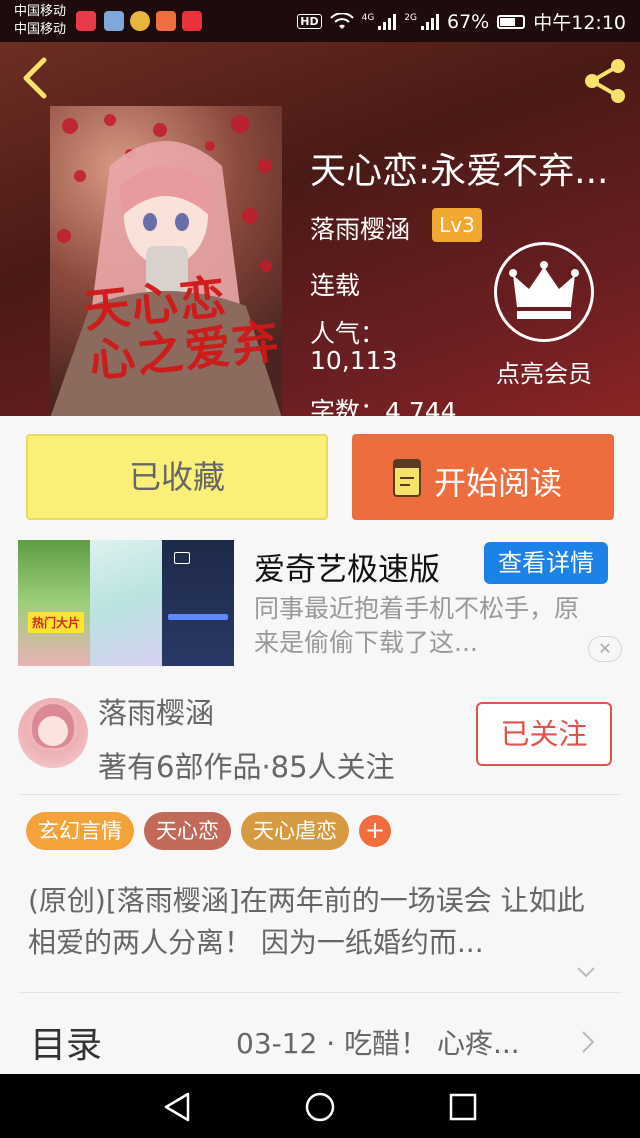  I want to click on serial-status: 连载, so click(335, 285).